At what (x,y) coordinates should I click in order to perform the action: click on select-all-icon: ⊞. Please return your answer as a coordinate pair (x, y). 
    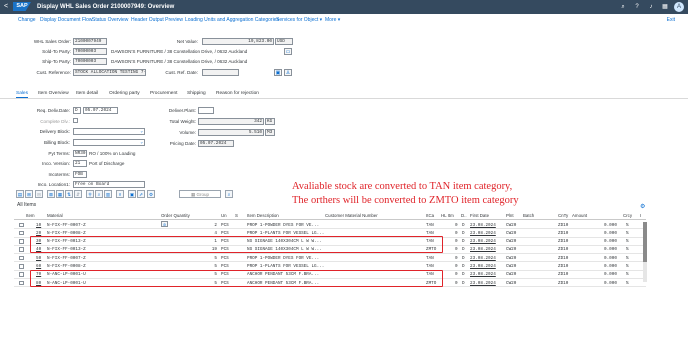
    Looking at the image, I should click on (29, 194).